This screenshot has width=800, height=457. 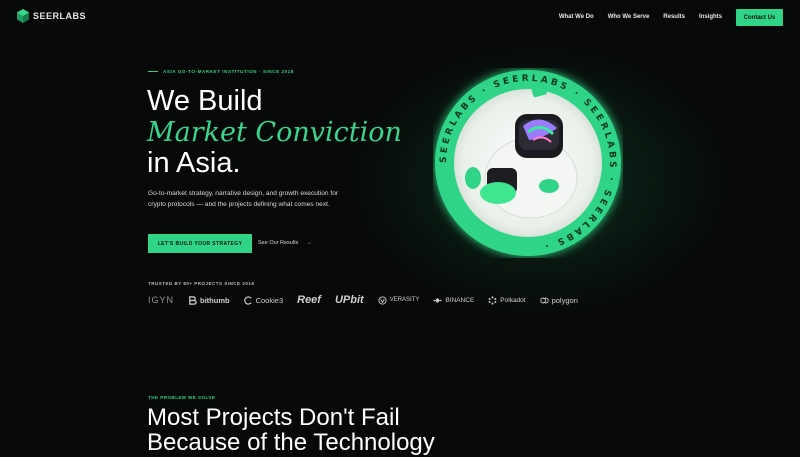 I want to click on brand-name: Reef, so click(x=309, y=300).